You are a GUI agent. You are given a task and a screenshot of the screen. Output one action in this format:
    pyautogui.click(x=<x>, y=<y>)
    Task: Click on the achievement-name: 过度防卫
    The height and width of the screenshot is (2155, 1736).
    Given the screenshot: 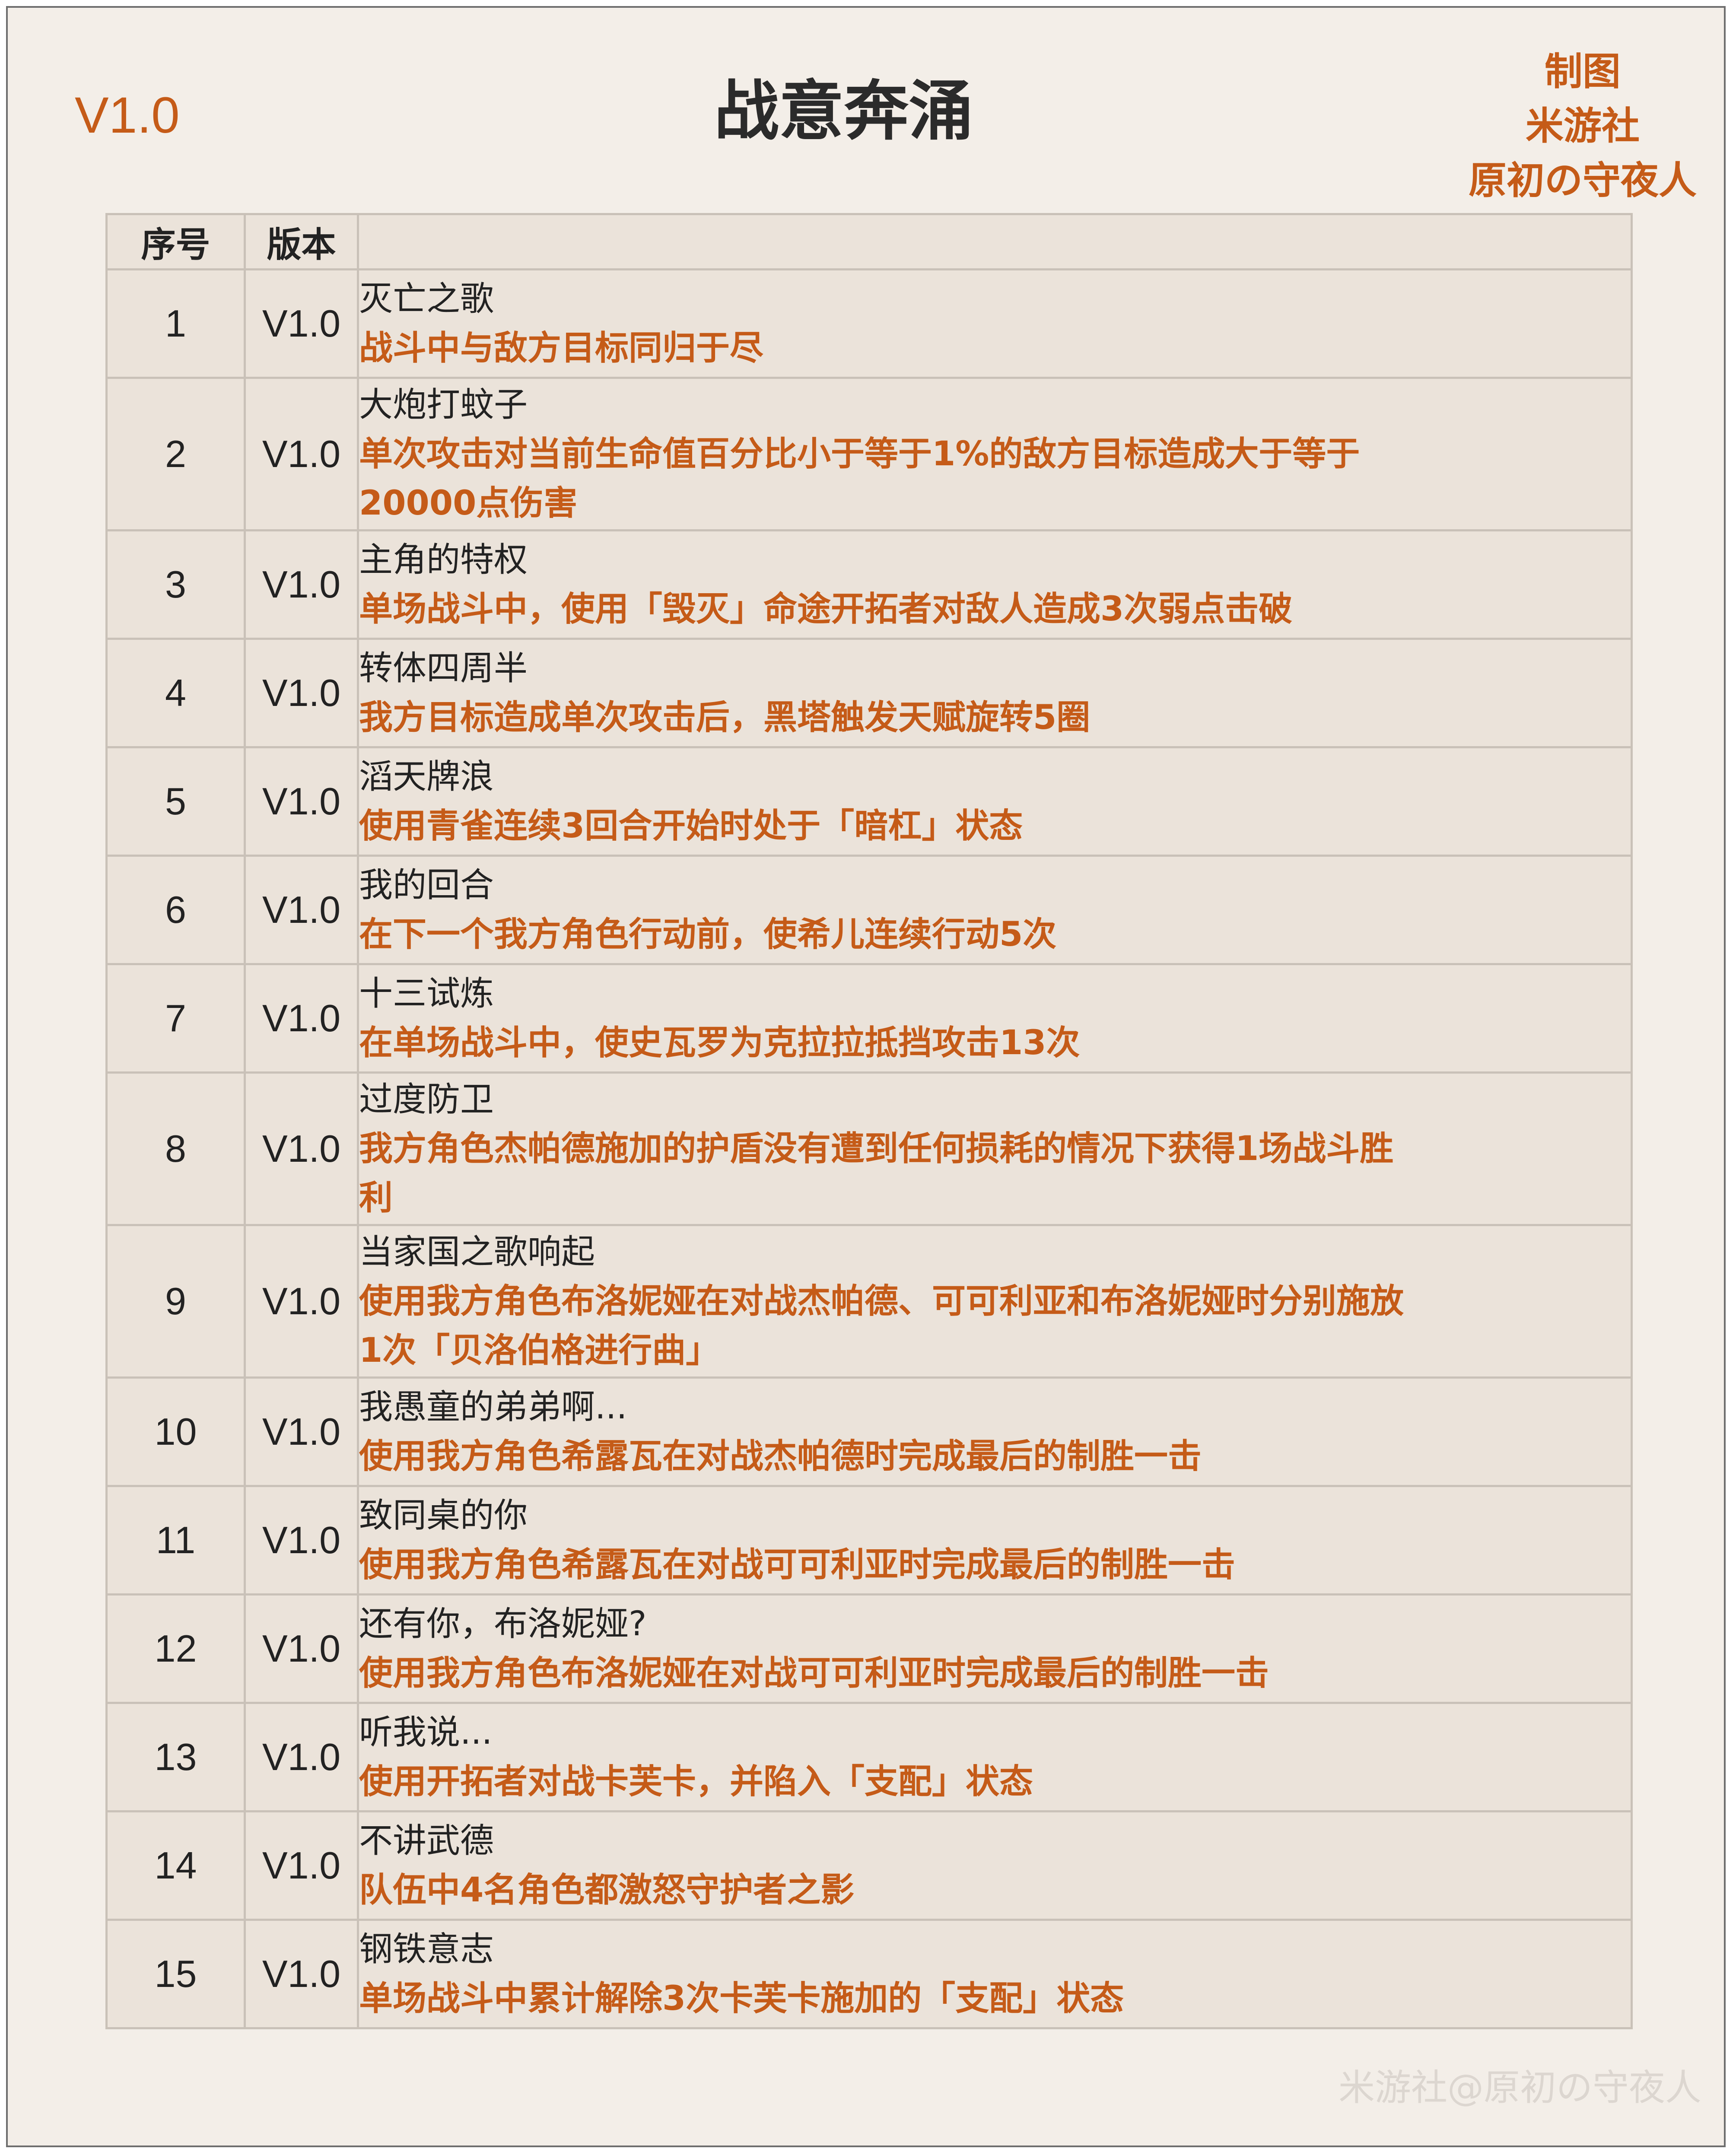 What is the action you would take?
    pyautogui.click(x=426, y=1100)
    